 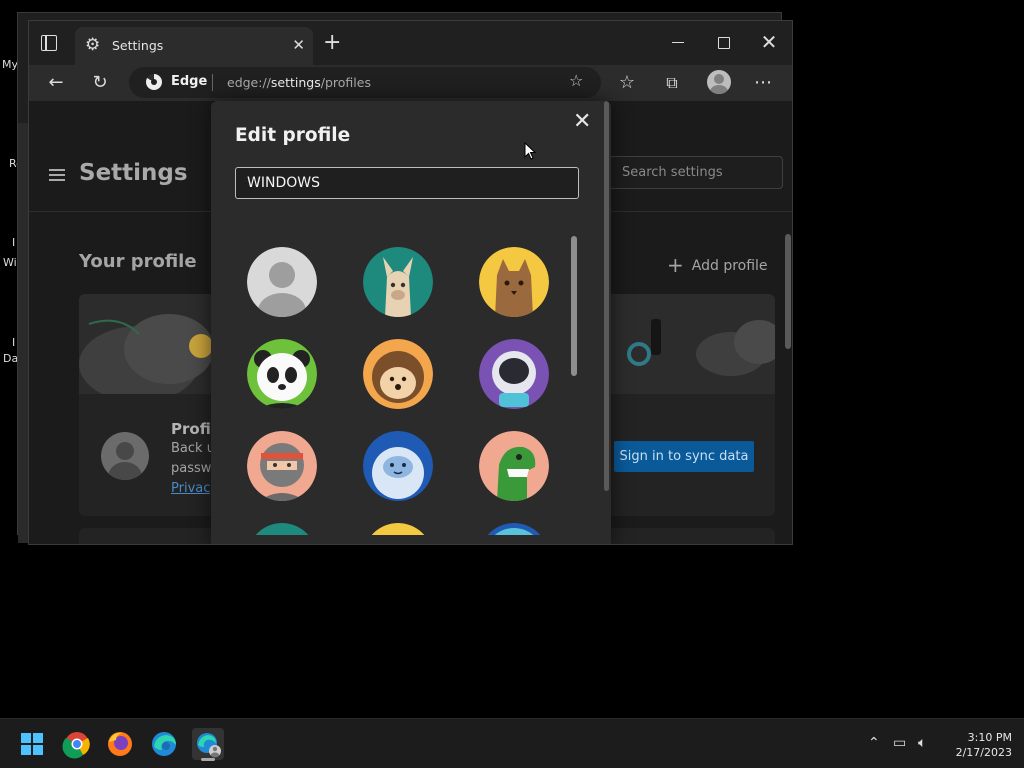 What do you see at coordinates (696, 172) in the screenshot?
I see `search-settings-input: Search settings` at bounding box center [696, 172].